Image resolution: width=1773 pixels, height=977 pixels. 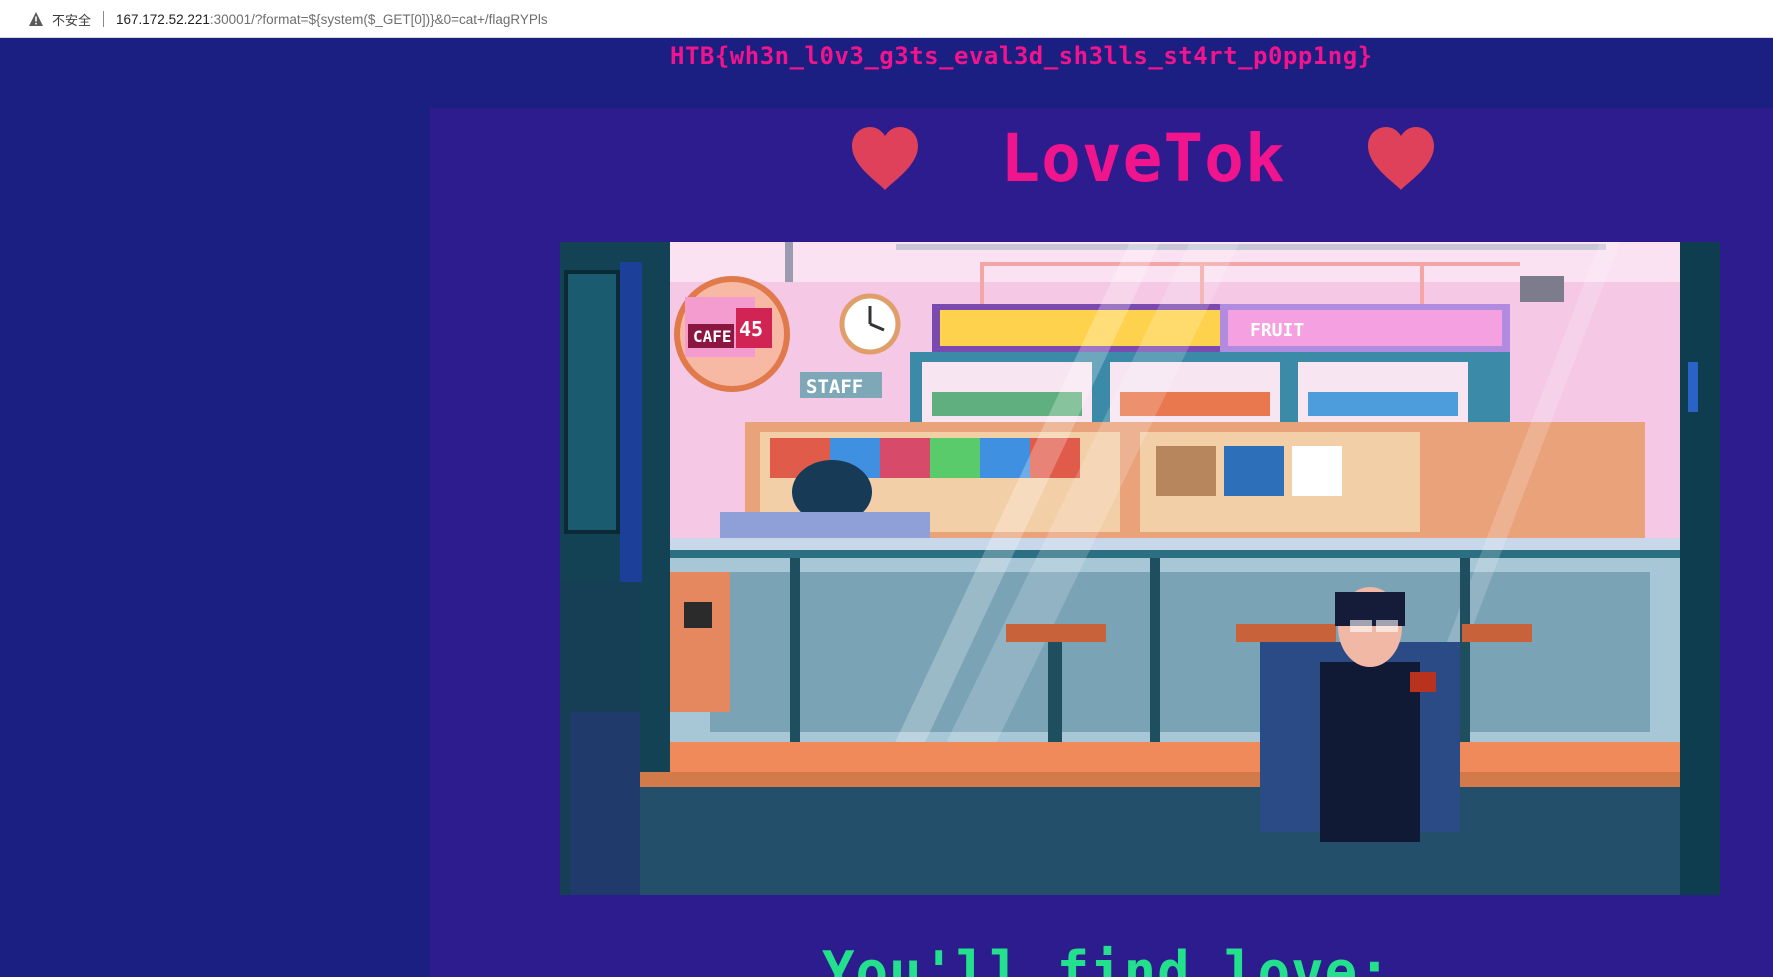 I want to click on fruit-sign-text: FRUIT, so click(x=1277, y=330).